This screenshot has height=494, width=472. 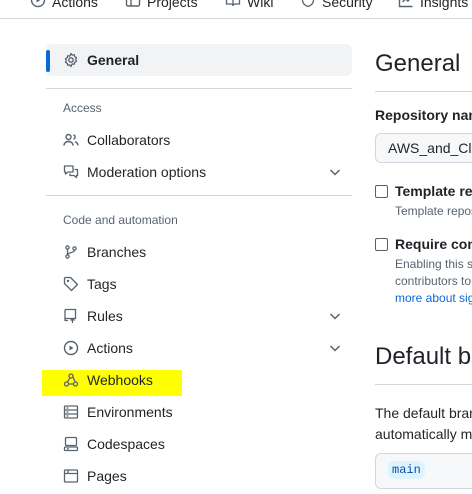 What do you see at coordinates (120, 220) in the screenshot?
I see `section-heading-code-automation: Code and automation` at bounding box center [120, 220].